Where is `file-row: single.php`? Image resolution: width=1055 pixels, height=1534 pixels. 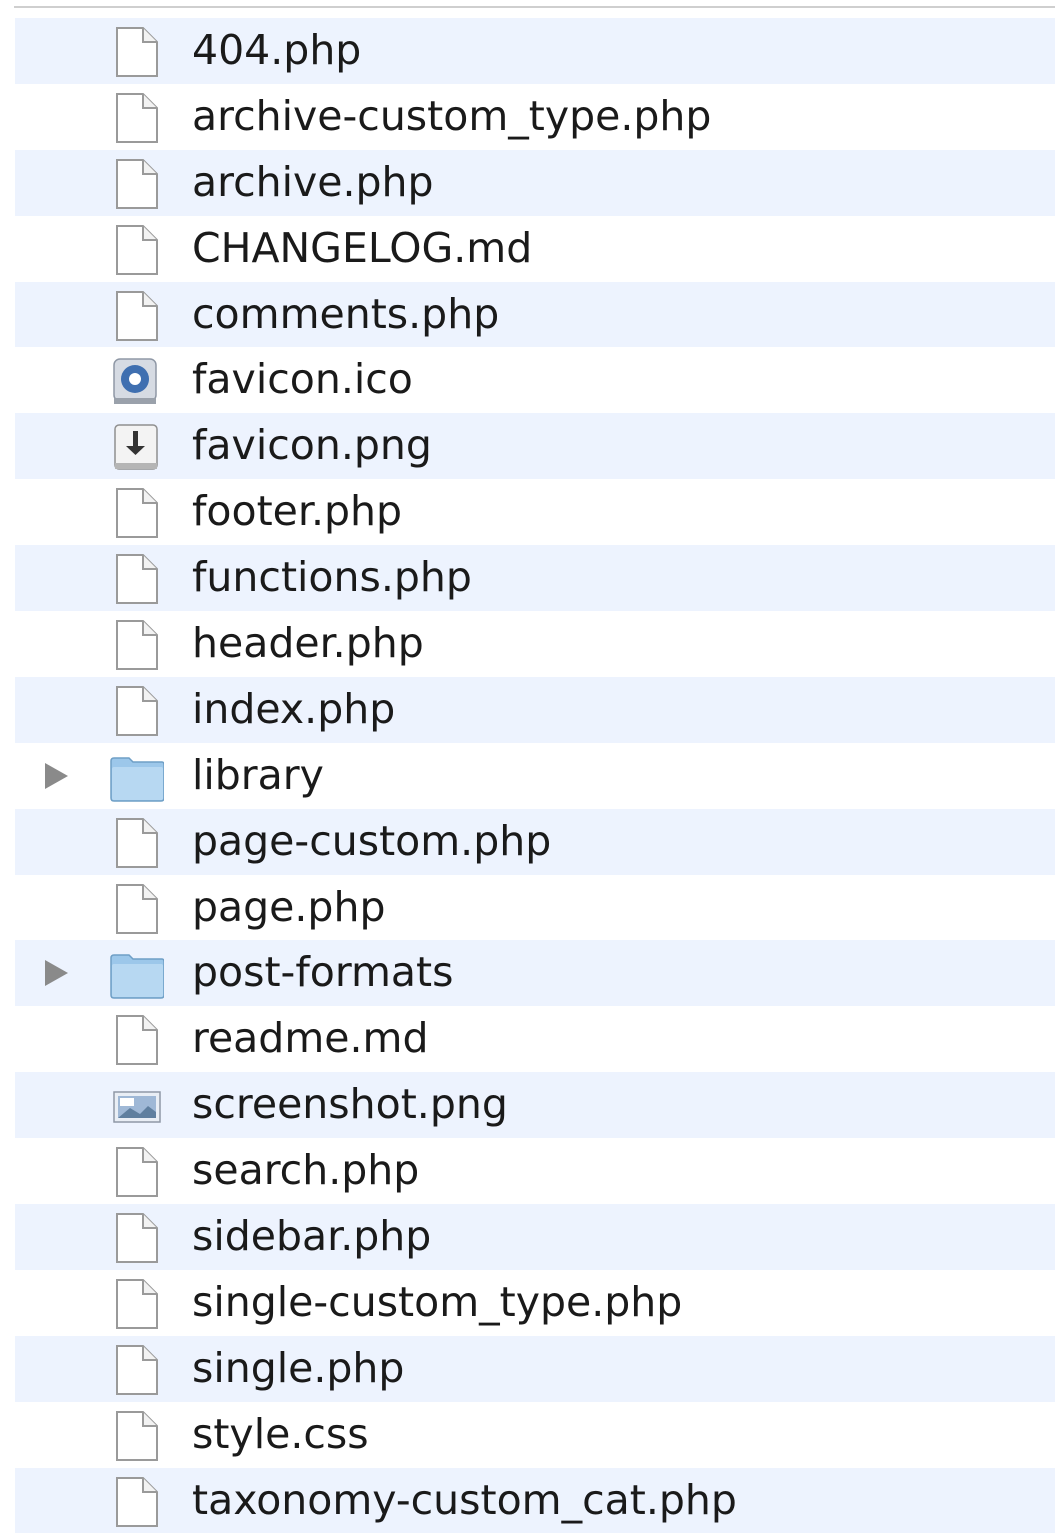 file-row: single.php is located at coordinates (535, 1368).